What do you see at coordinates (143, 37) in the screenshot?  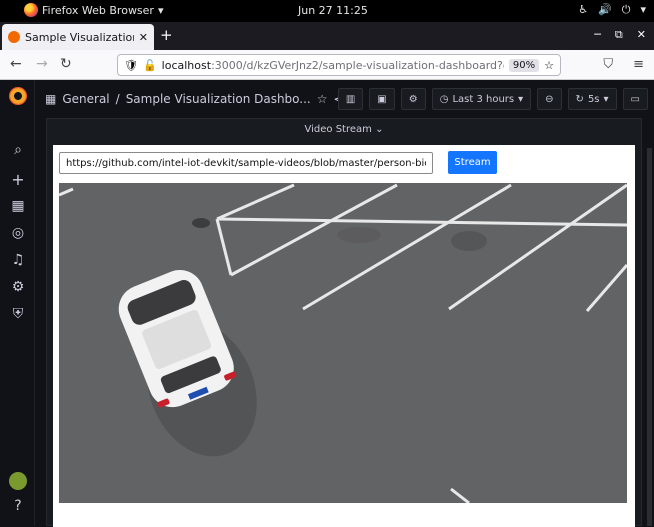 I see `close-icon: ✕` at bounding box center [143, 37].